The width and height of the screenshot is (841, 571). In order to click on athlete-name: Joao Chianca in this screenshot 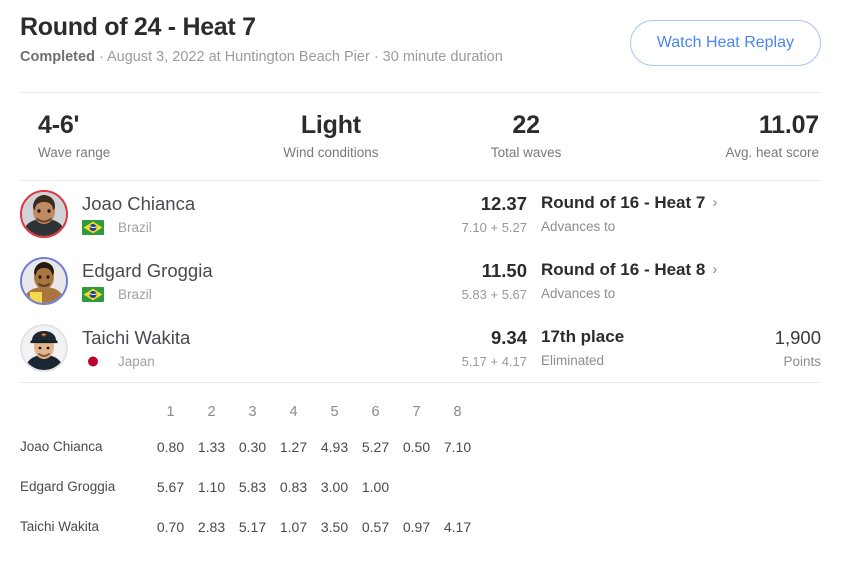, I will do `click(139, 204)`.